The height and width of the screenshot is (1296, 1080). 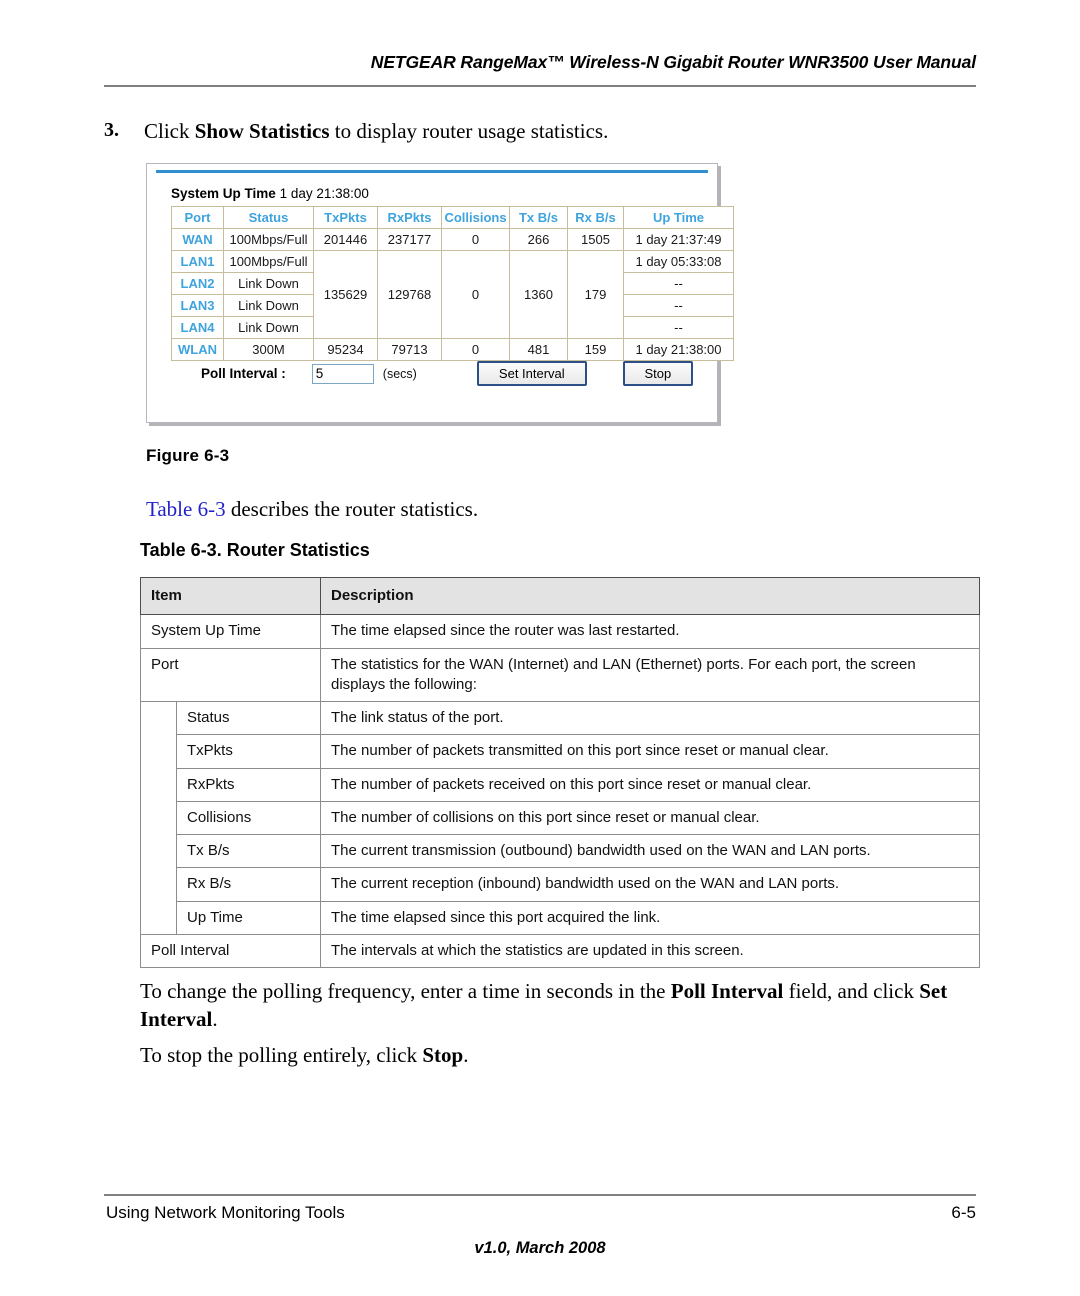 What do you see at coordinates (399, 373) in the screenshot?
I see `poll-interval-units: (secs)` at bounding box center [399, 373].